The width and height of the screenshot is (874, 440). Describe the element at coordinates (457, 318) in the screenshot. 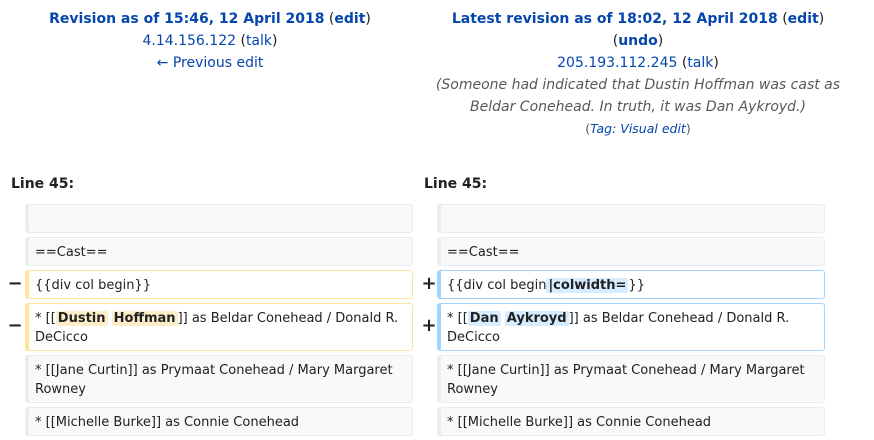

I see `added-text-prefix: * [[` at that location.